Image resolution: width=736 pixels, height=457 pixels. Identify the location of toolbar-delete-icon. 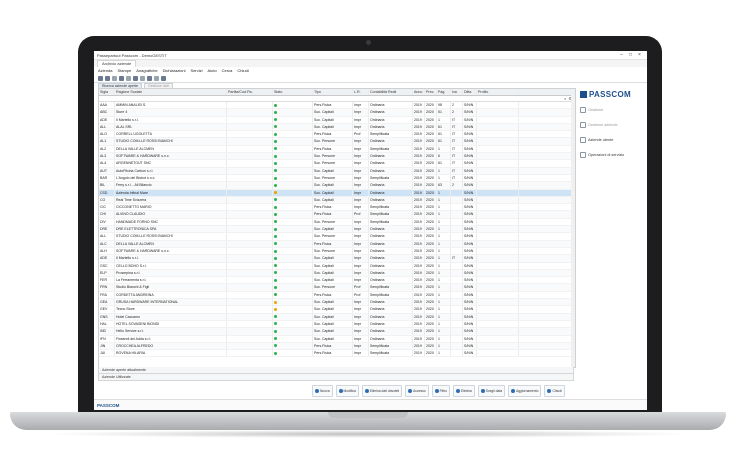
(128, 78).